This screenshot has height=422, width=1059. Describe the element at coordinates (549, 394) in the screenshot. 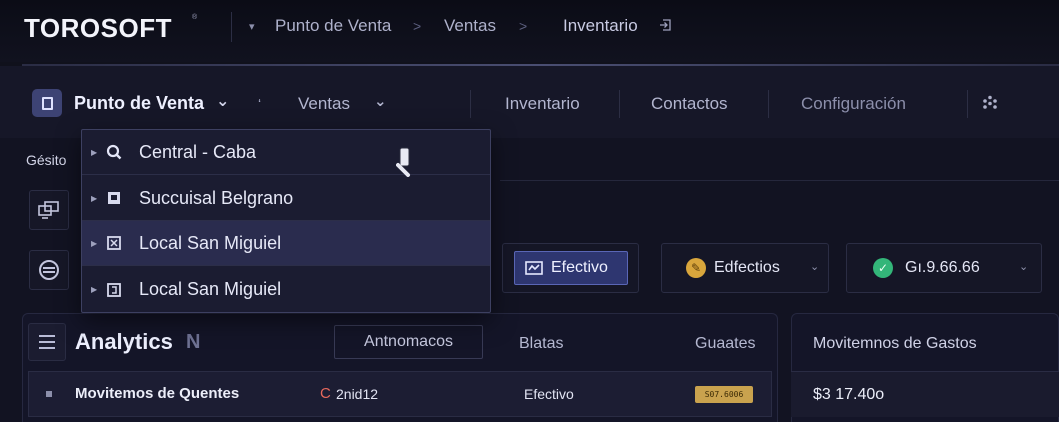

I see `row-method: Efectivo` at that location.